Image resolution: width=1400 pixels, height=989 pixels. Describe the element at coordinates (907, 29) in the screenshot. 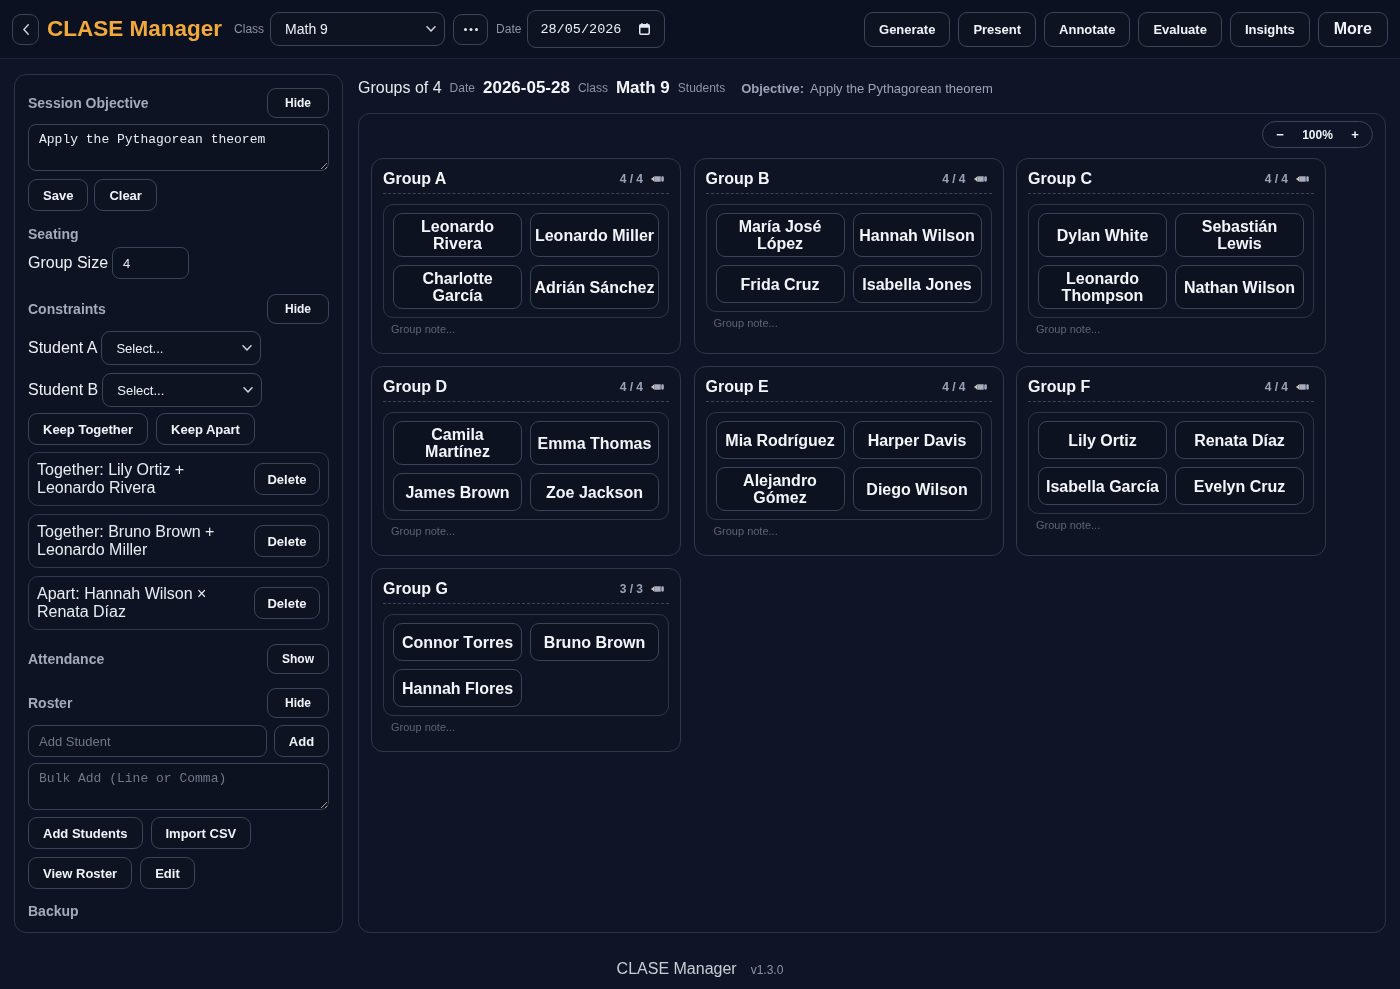

I see `toolbar-button: Generate` at that location.